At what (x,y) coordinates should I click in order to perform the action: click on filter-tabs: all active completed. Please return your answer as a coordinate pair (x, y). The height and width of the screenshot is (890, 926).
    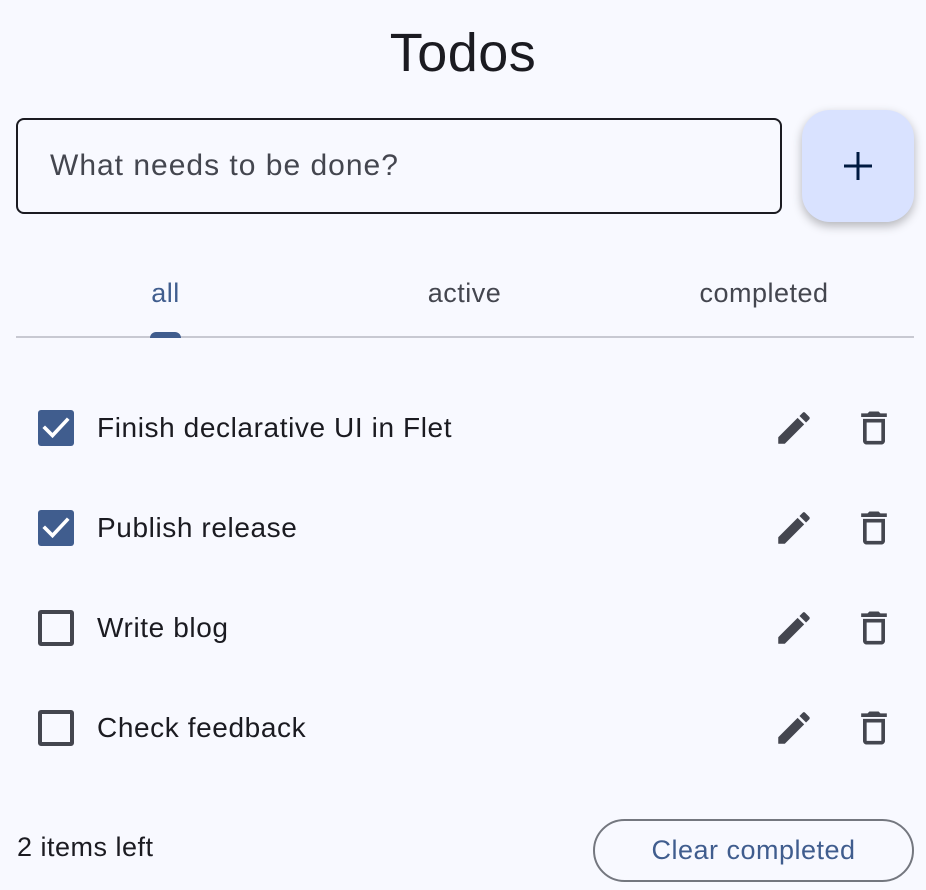
    Looking at the image, I should click on (465, 294).